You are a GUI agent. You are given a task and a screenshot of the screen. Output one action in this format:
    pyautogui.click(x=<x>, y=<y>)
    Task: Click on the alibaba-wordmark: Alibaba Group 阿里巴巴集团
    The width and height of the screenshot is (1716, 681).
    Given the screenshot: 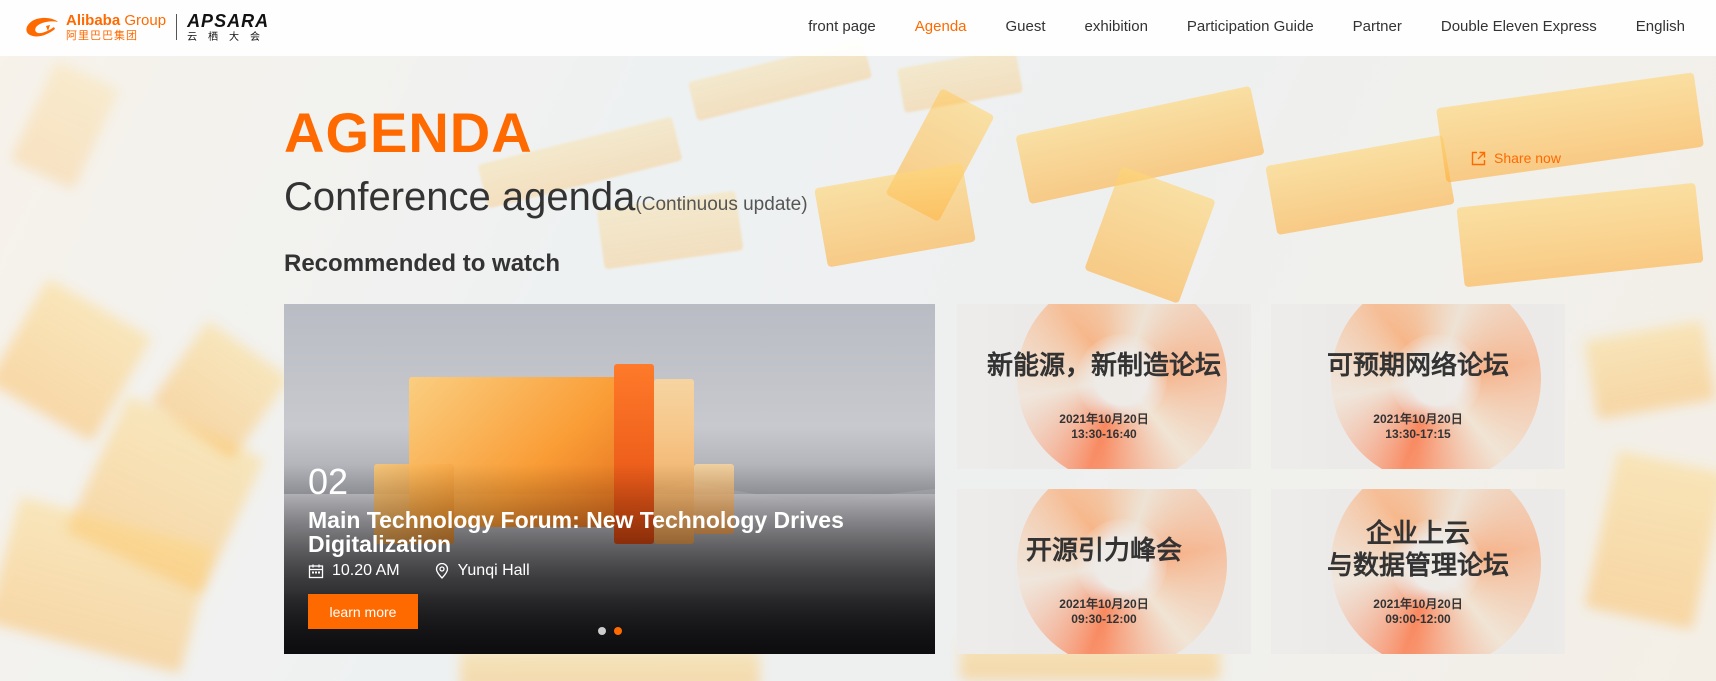 What is the action you would take?
    pyautogui.click(x=116, y=27)
    